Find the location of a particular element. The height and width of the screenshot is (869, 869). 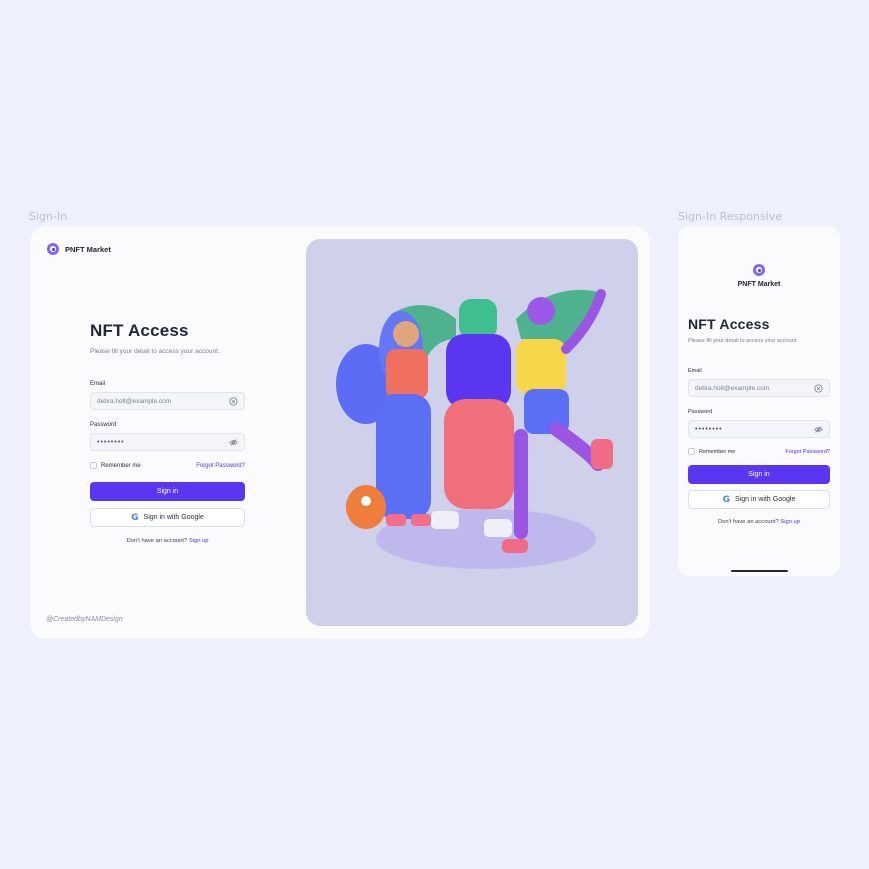

mobile-password-label: Password is located at coordinates (700, 412).